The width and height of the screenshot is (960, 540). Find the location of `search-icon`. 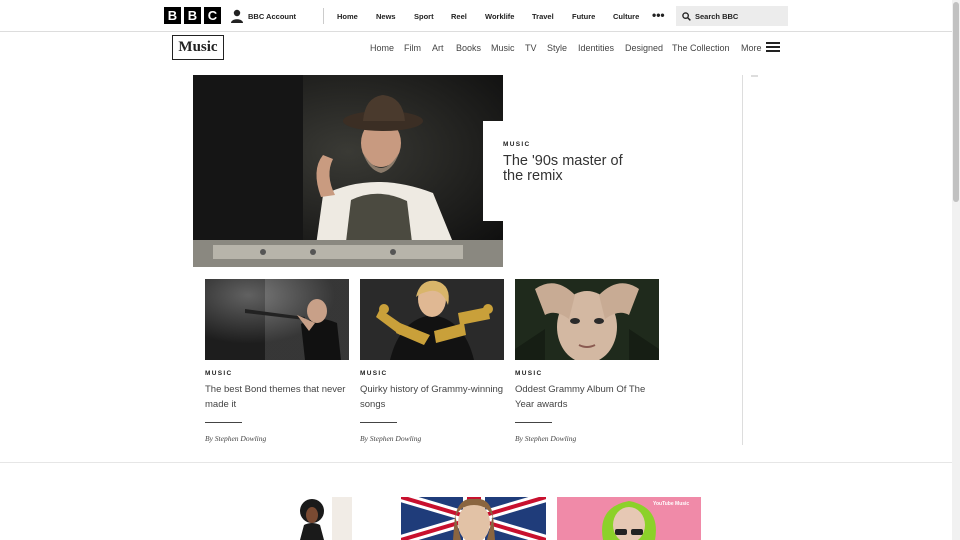

search-icon is located at coordinates (686, 16).